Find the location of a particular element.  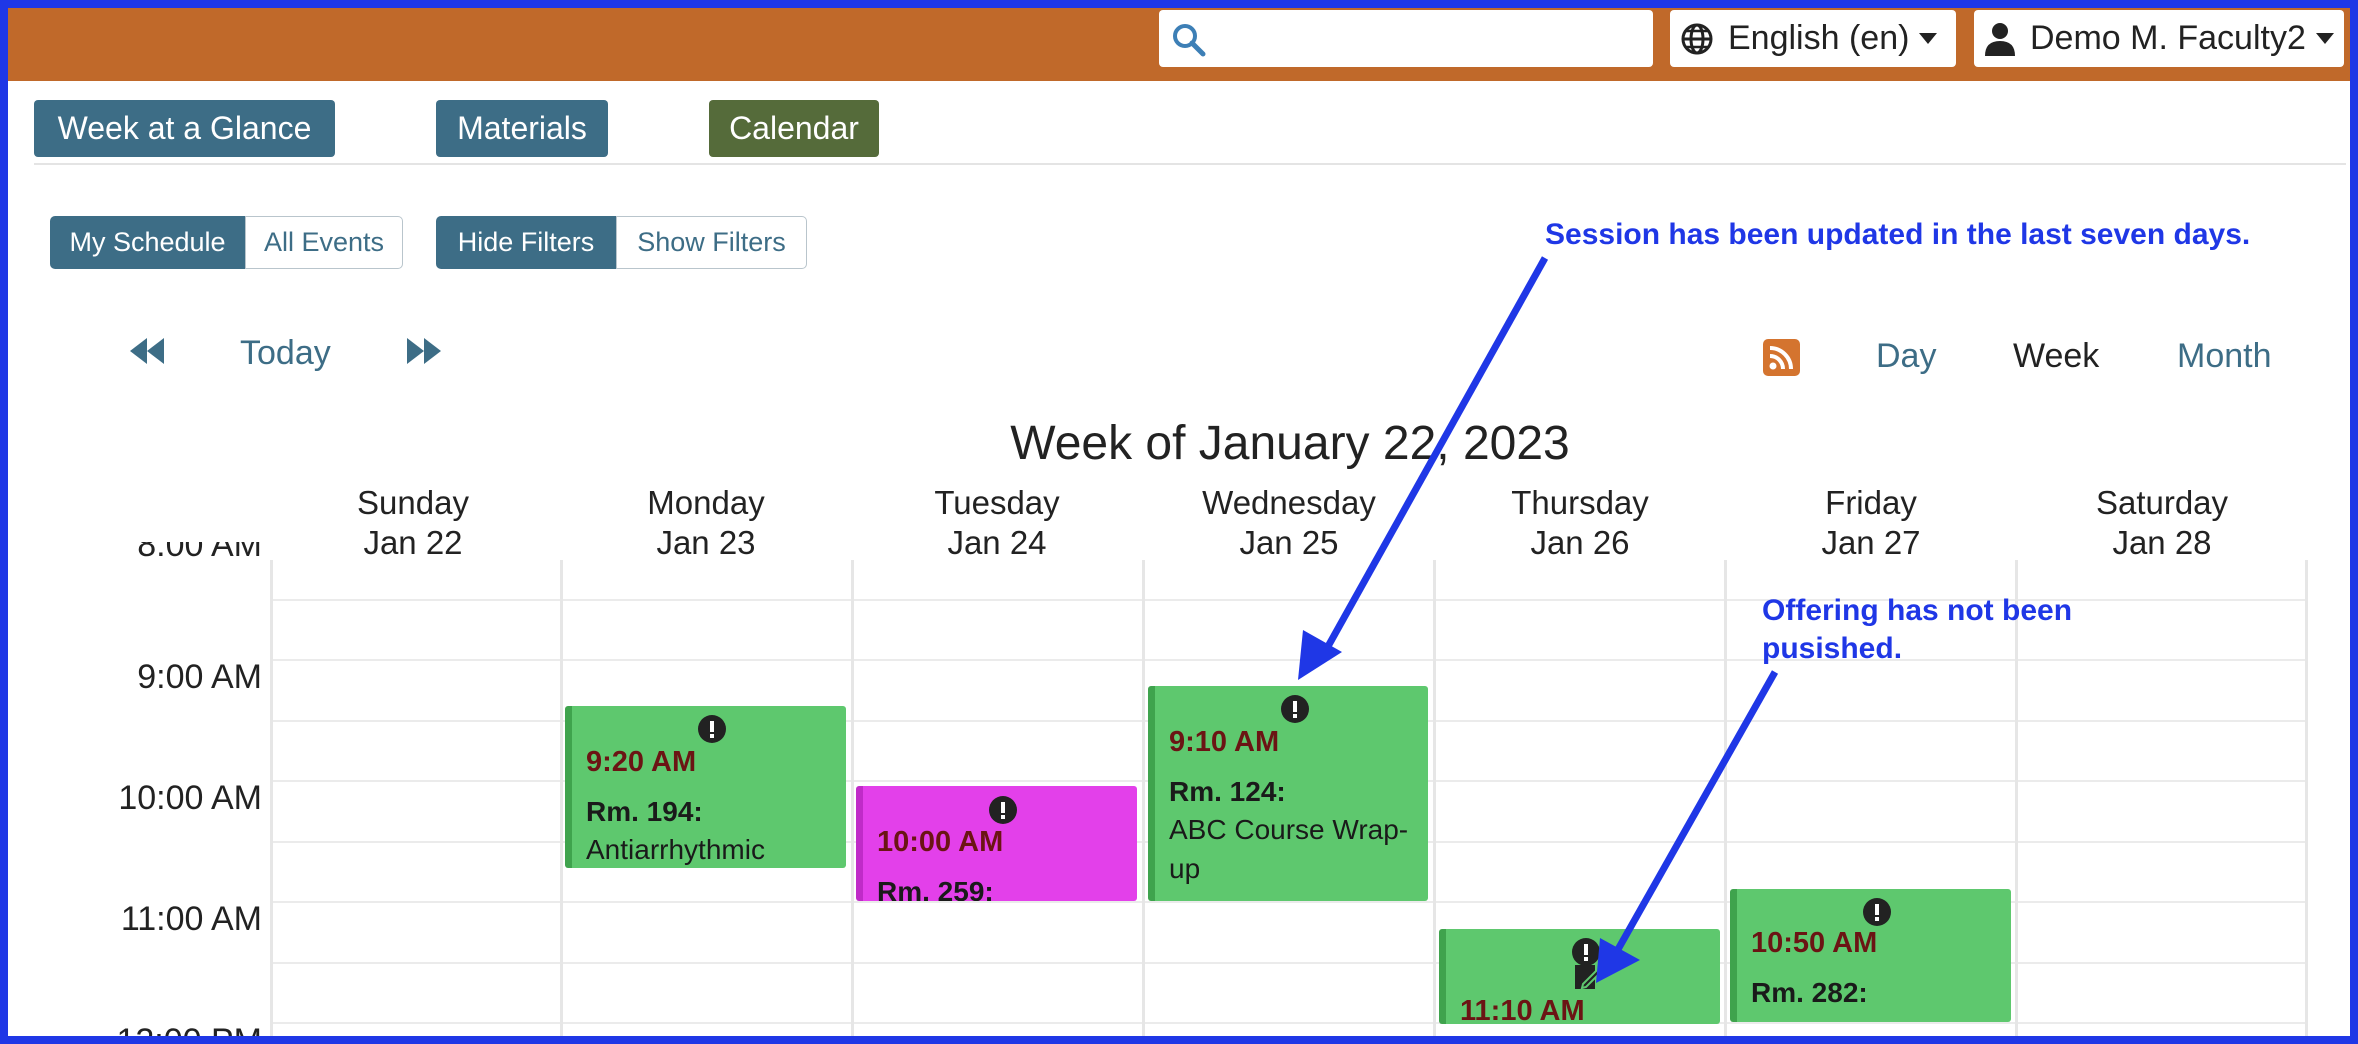

search-icon is located at coordinates (1189, 40).